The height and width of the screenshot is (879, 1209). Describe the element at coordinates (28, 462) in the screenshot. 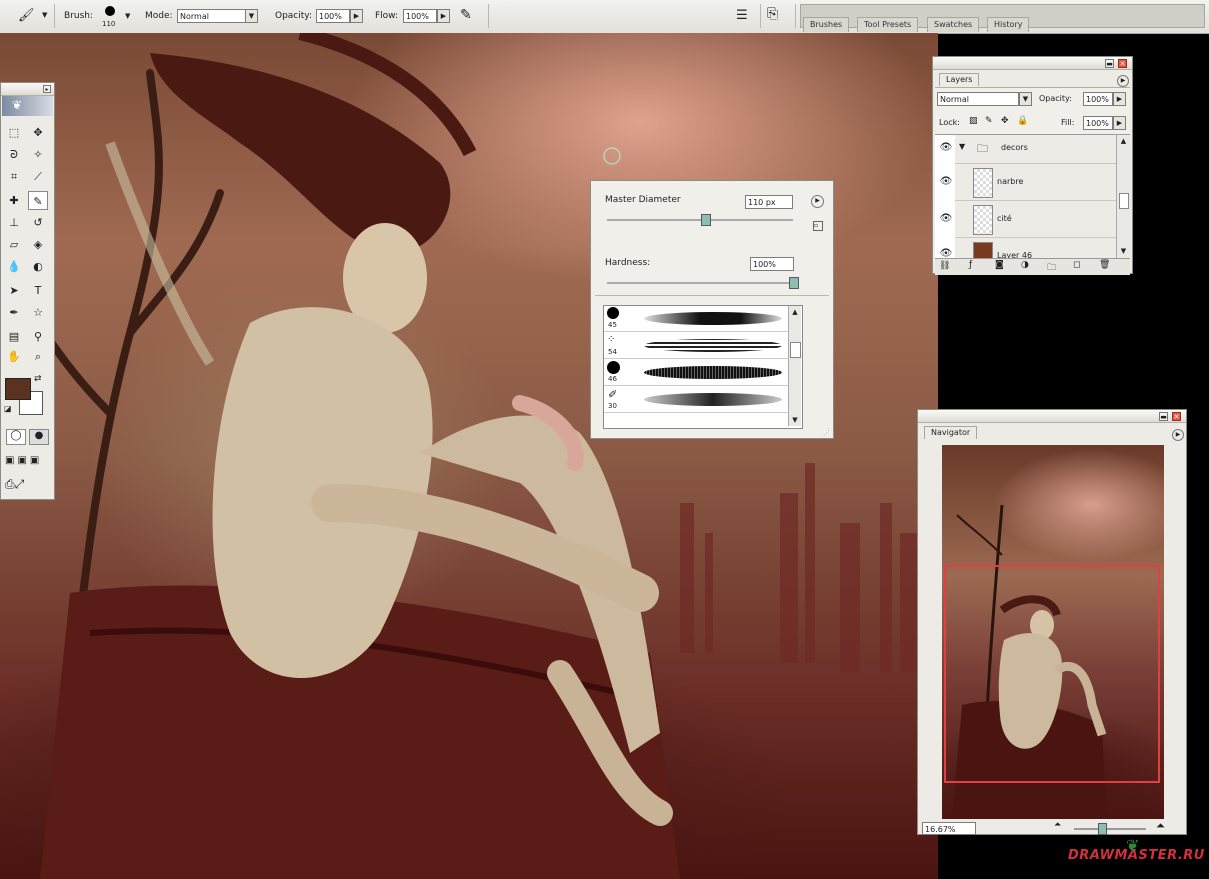

I see `screen-mode-buttons: ▣▣▣` at that location.